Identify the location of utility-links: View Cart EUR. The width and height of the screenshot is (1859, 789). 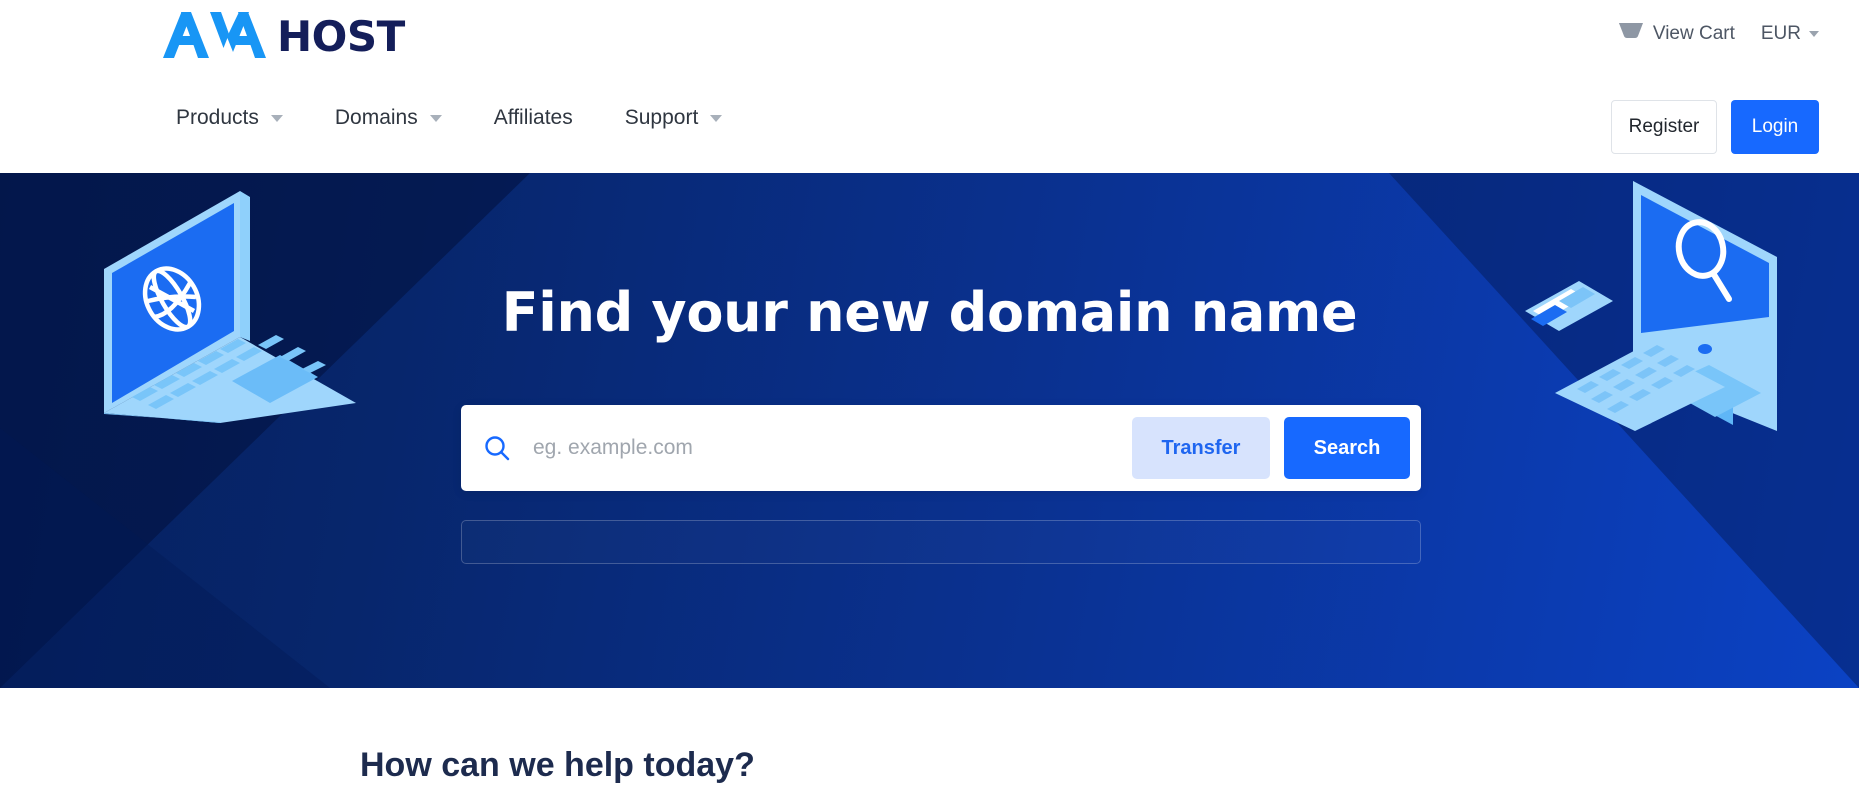
(1718, 33).